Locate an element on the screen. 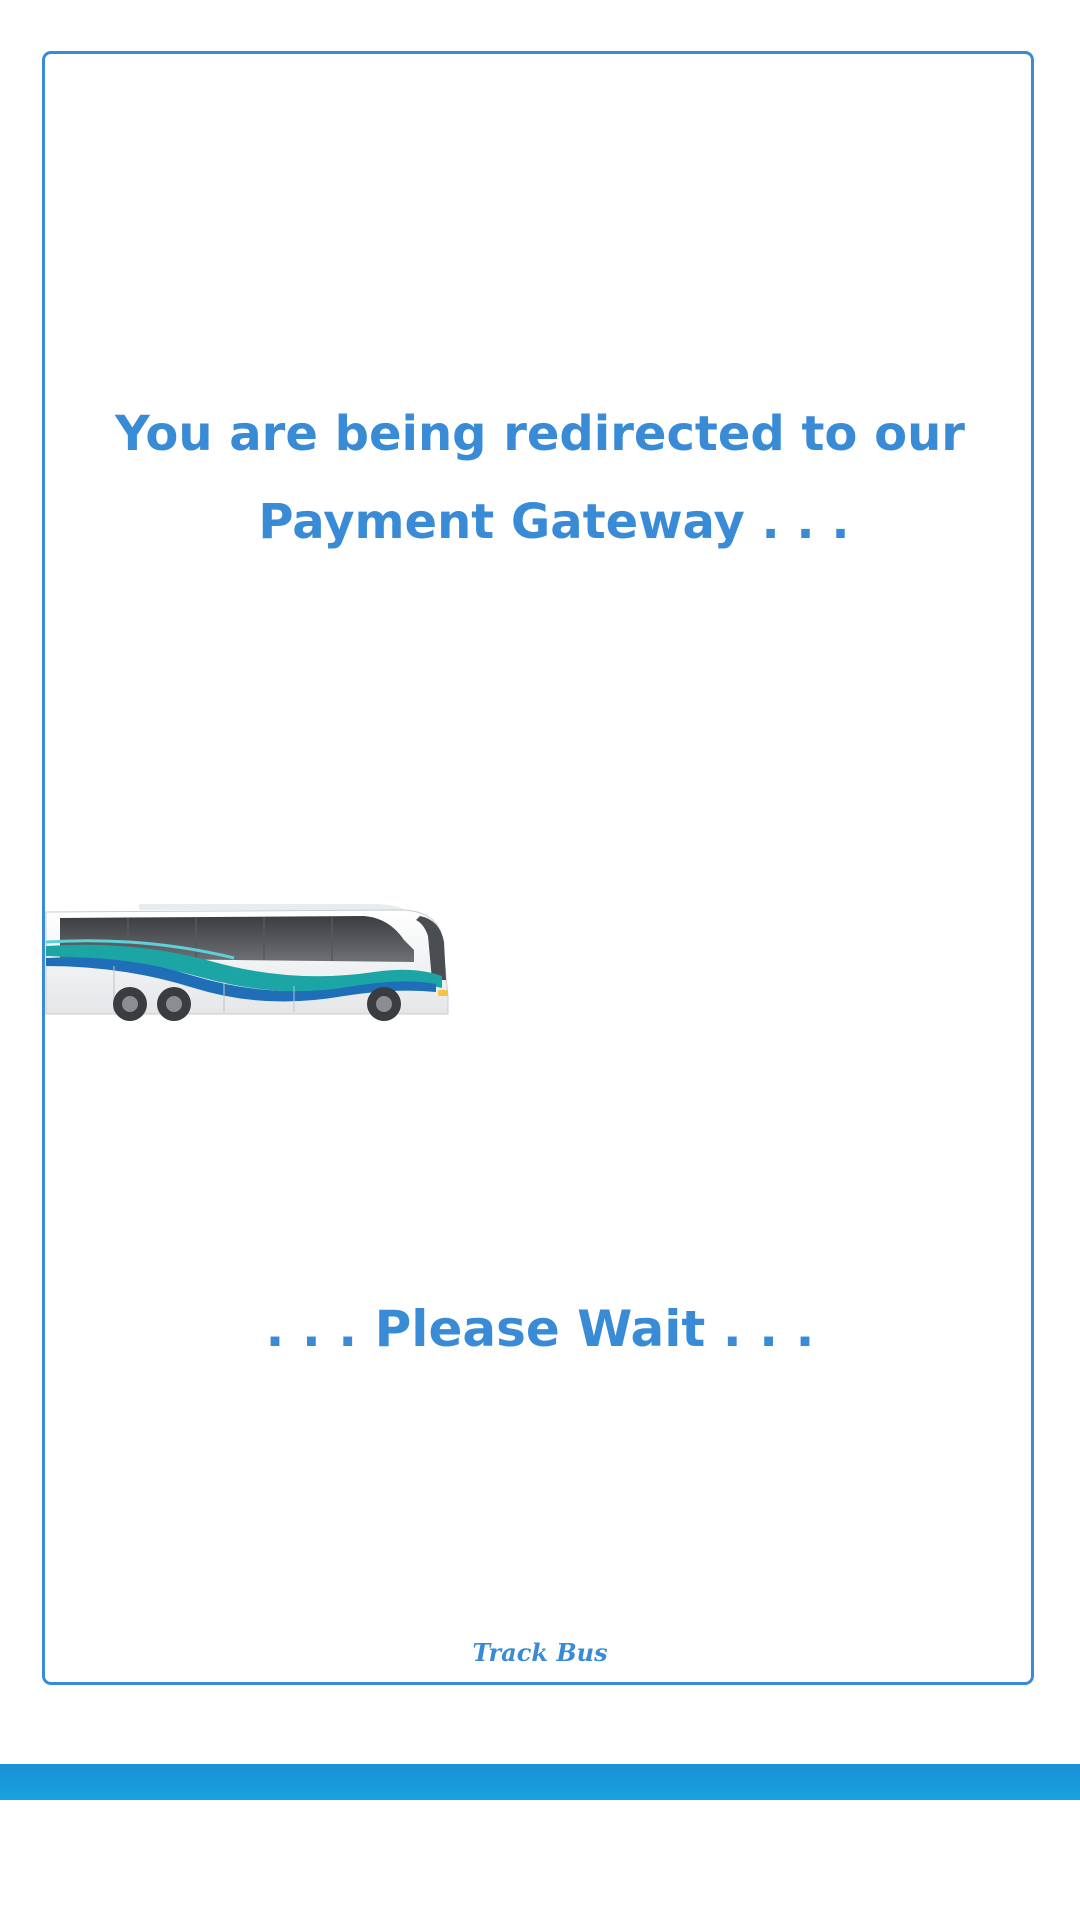 The width and height of the screenshot is (1080, 1920). bus-illustration is located at coordinates (247, 962).